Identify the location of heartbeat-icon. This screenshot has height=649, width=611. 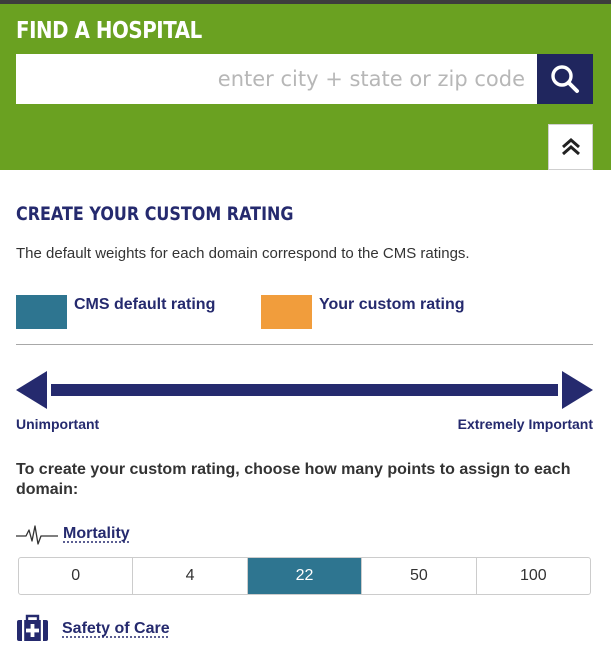
(37, 535).